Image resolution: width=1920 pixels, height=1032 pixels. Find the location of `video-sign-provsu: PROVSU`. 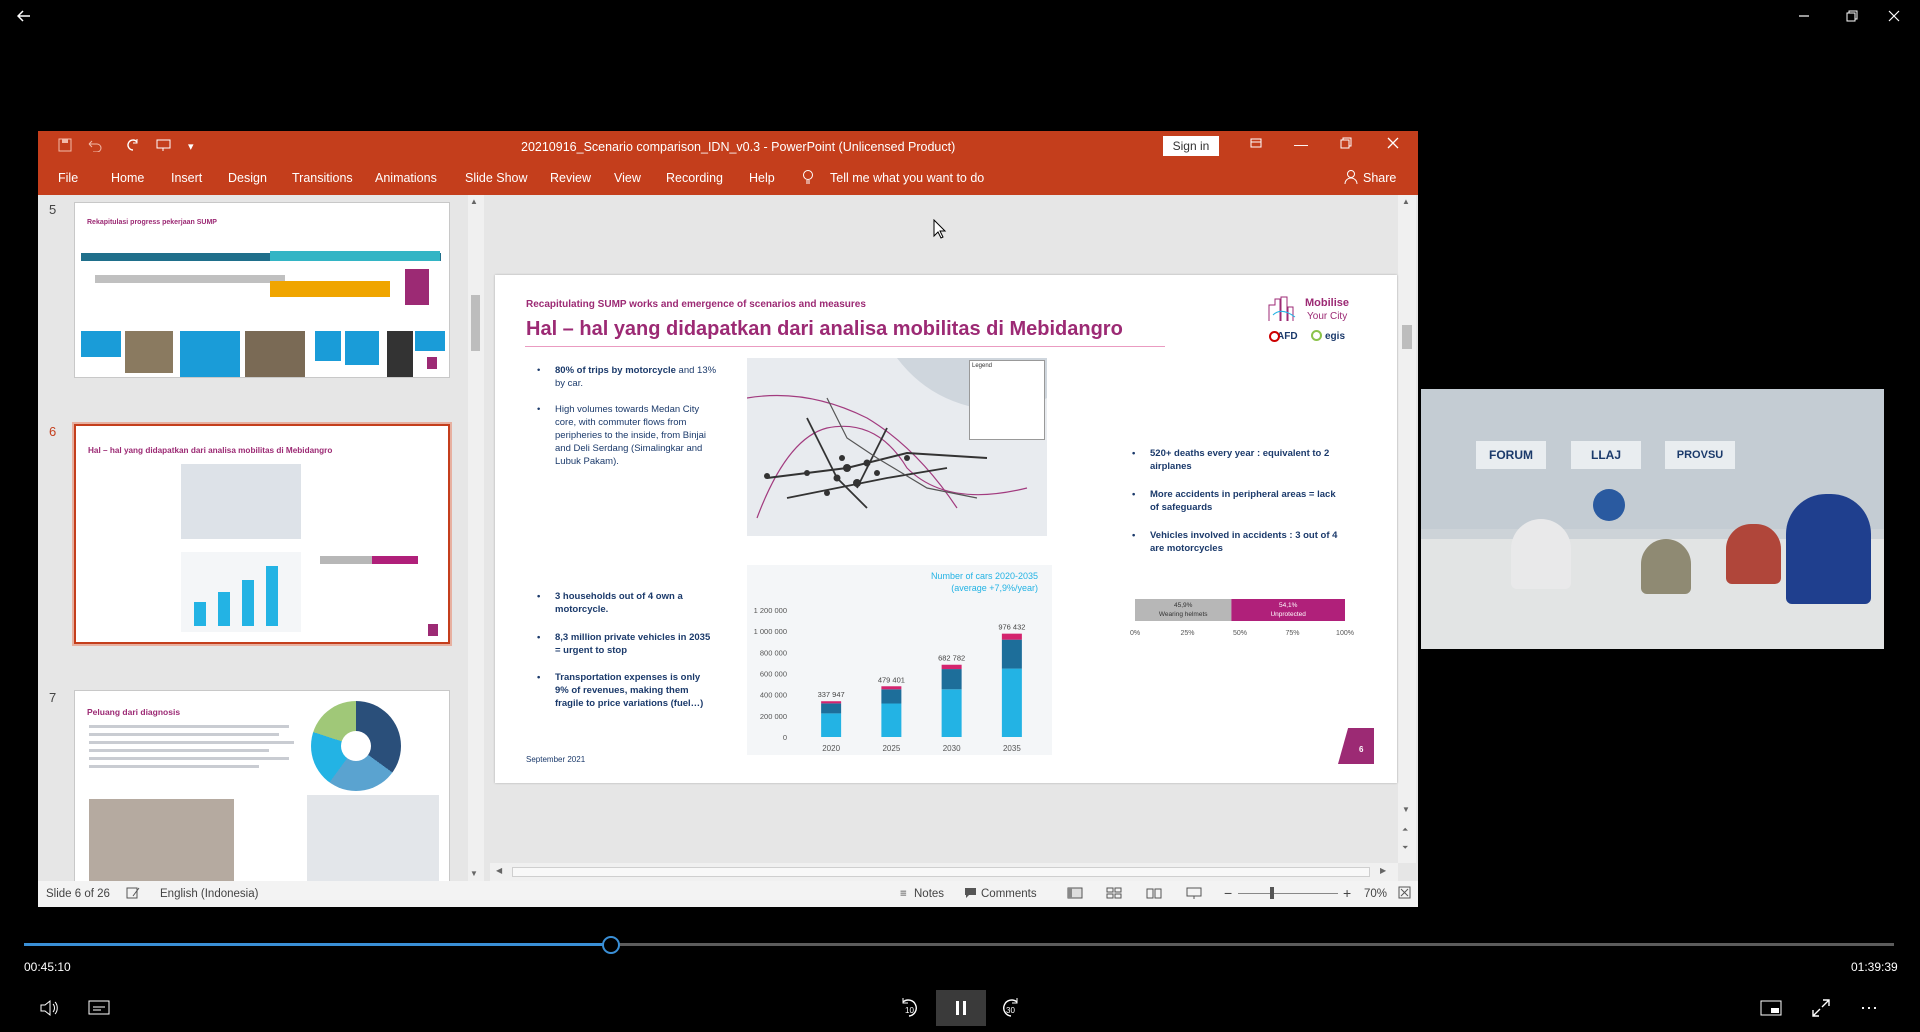

video-sign-provsu: PROVSU is located at coordinates (1700, 455).